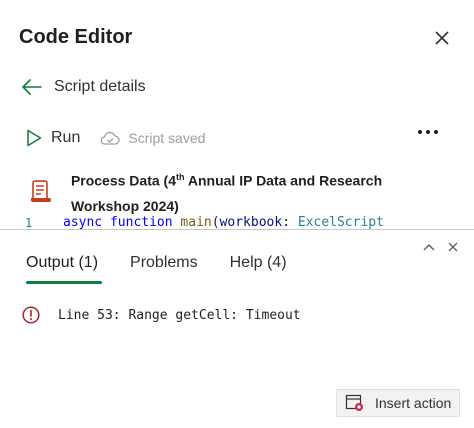 The width and height of the screenshot is (474, 428). I want to click on cloud-check-icon, so click(110, 138).